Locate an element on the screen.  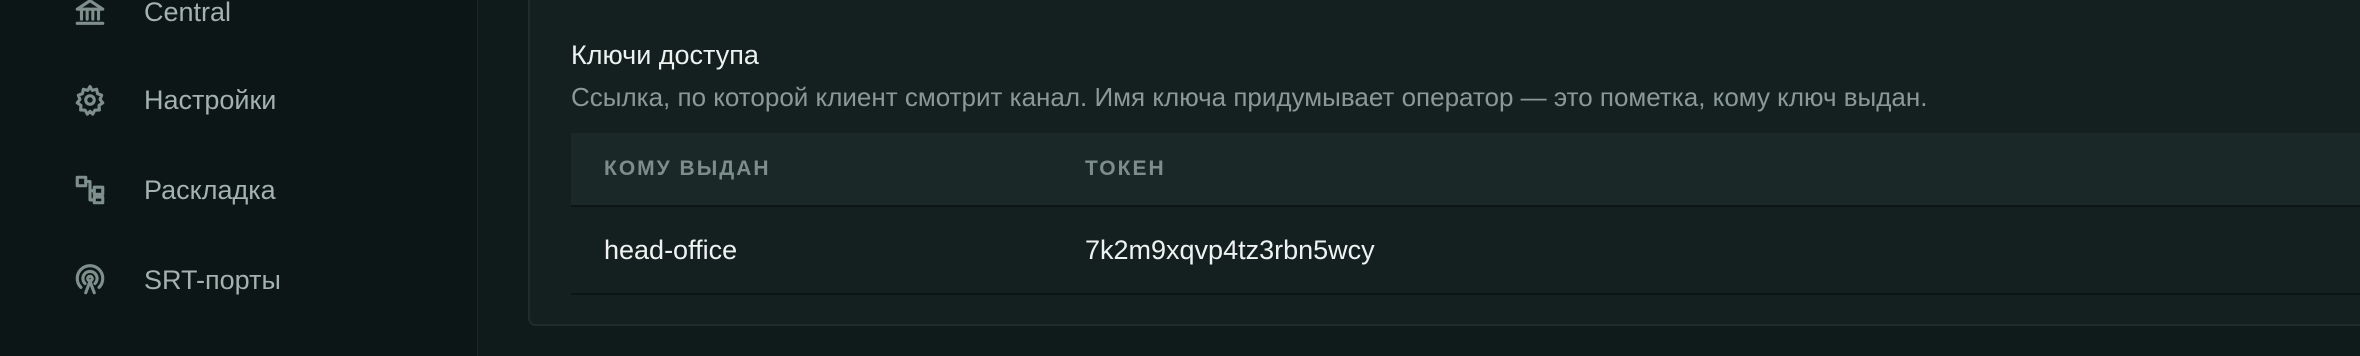
column-header-token: ТОКЕН is located at coordinates (1125, 169).